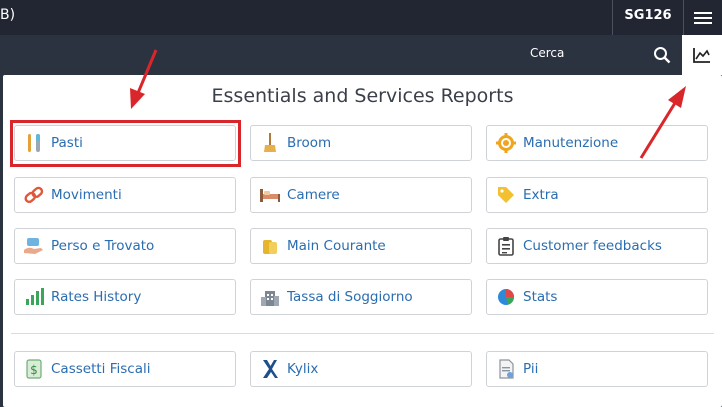 The width and height of the screenshot is (722, 407). What do you see at coordinates (362, 333) in the screenshot?
I see `section-divider` at bounding box center [362, 333].